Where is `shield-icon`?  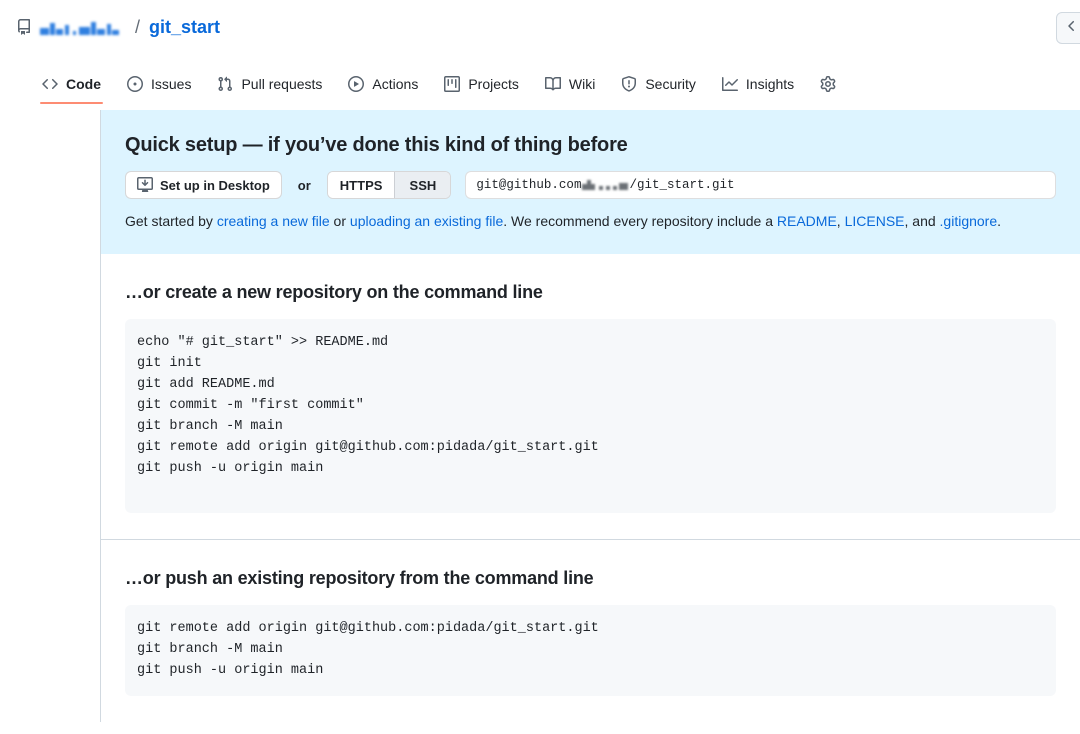
shield-icon is located at coordinates (629, 84).